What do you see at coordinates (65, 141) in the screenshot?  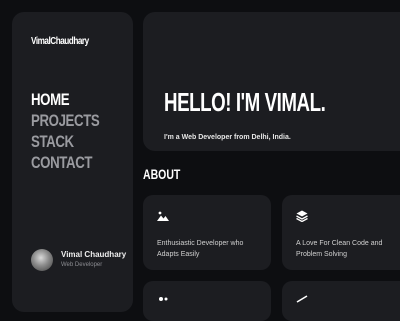 I see `nav-item-stack: STACK` at bounding box center [65, 141].